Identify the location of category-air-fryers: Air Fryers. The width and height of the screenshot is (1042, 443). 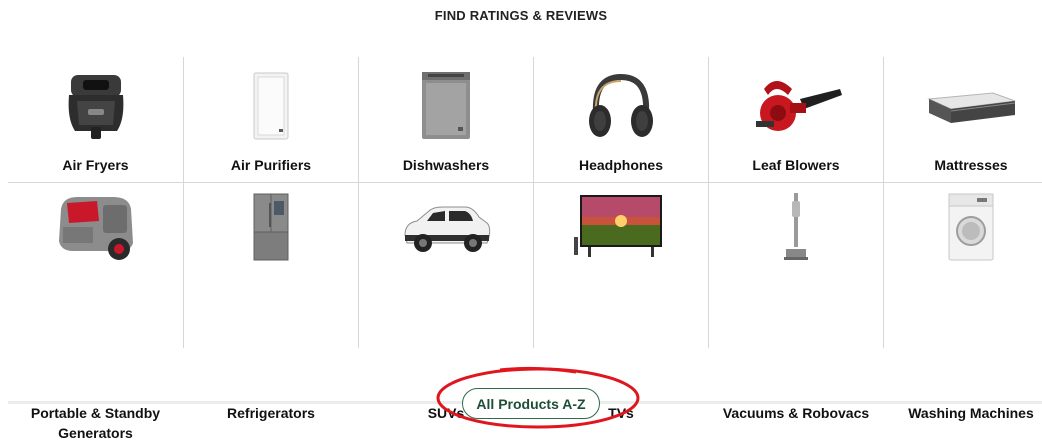
(95, 120).